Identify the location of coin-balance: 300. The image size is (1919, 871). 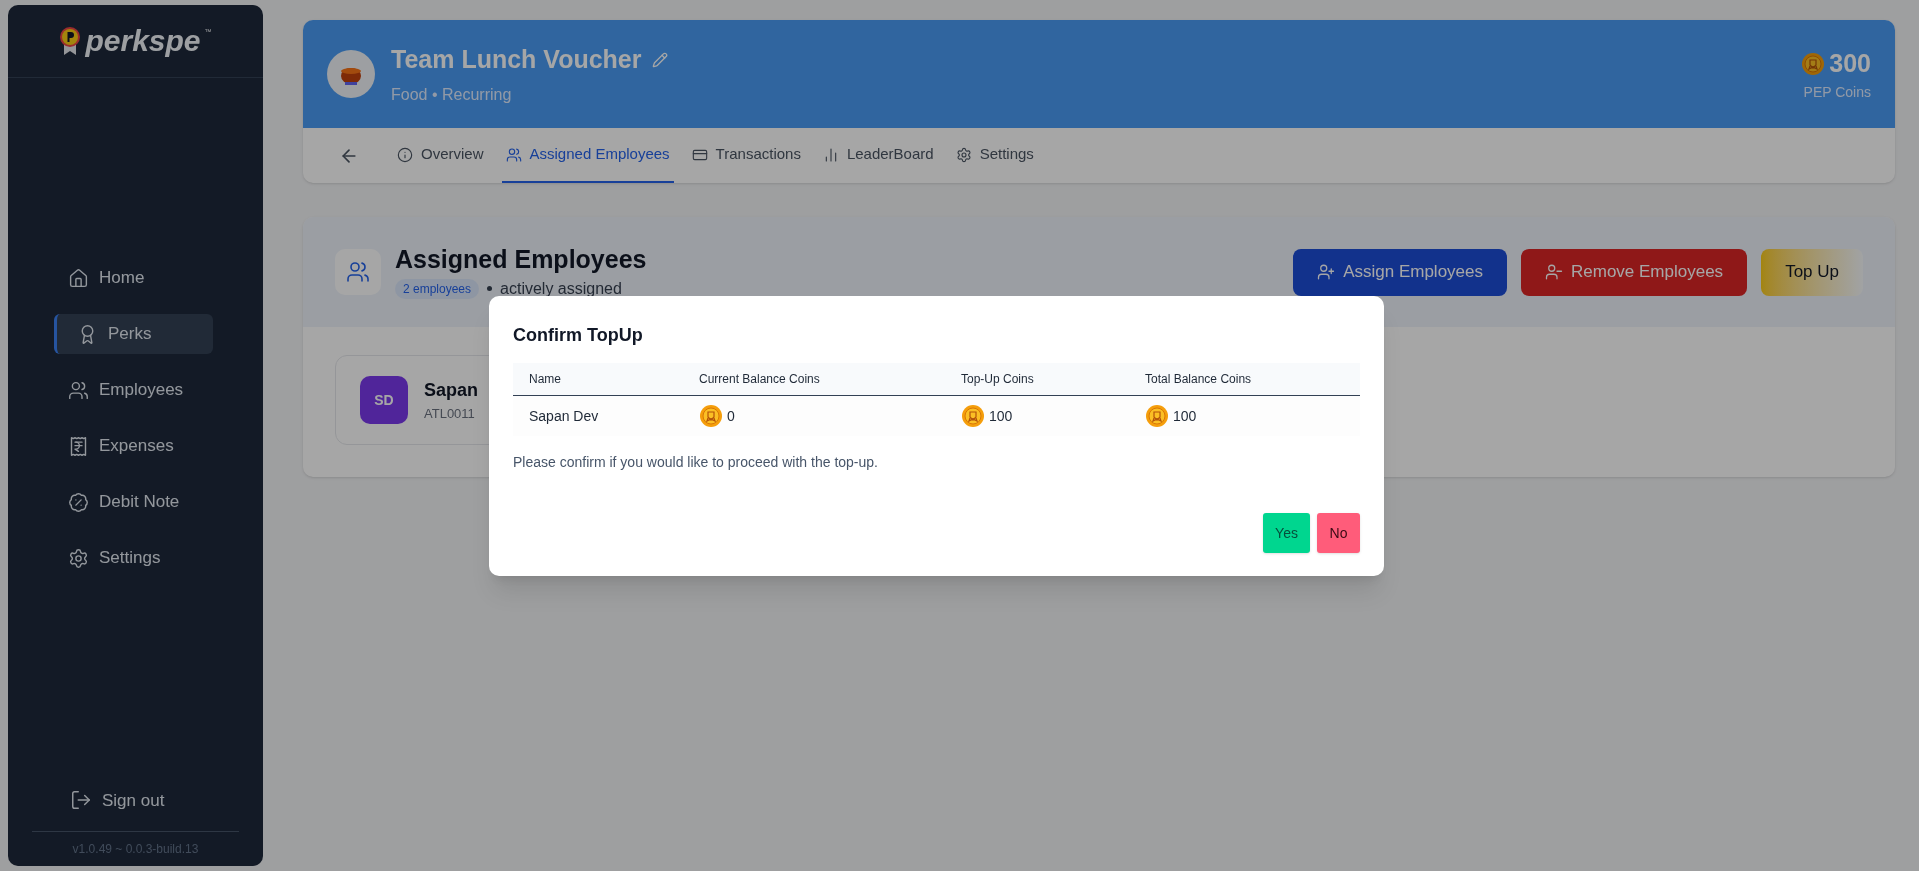
(1850, 63).